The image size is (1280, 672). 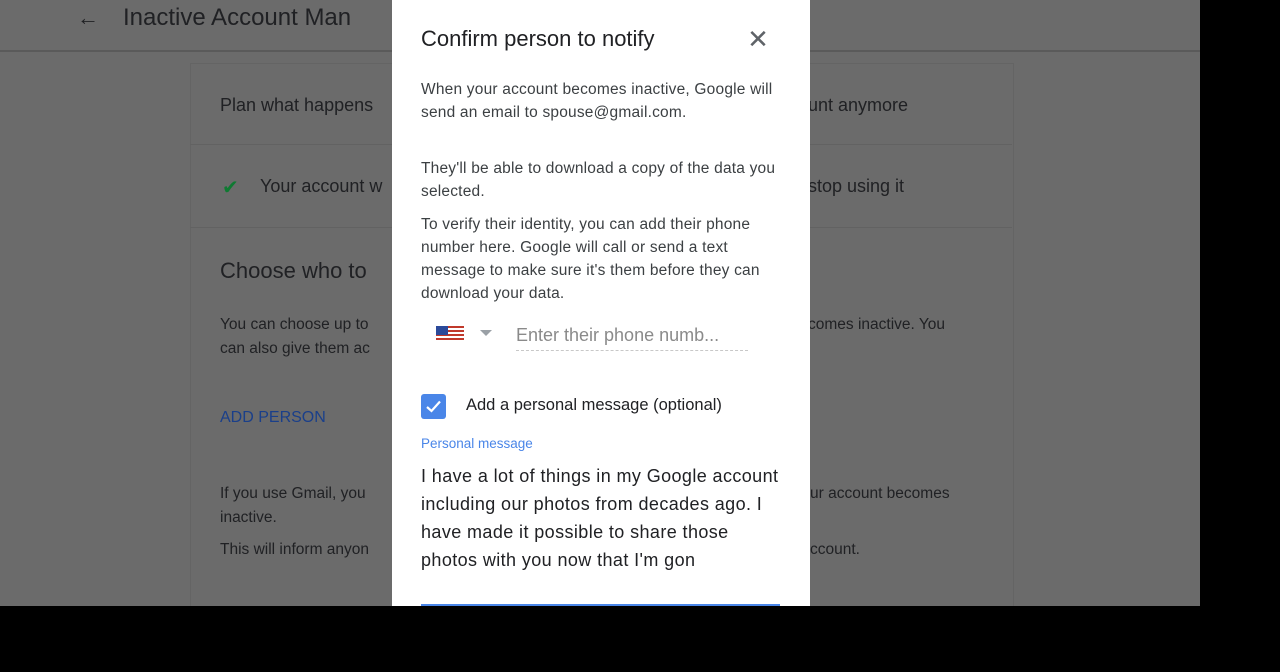 What do you see at coordinates (877, 324) in the screenshot?
I see `choose-description-tail: comes inactive. You` at bounding box center [877, 324].